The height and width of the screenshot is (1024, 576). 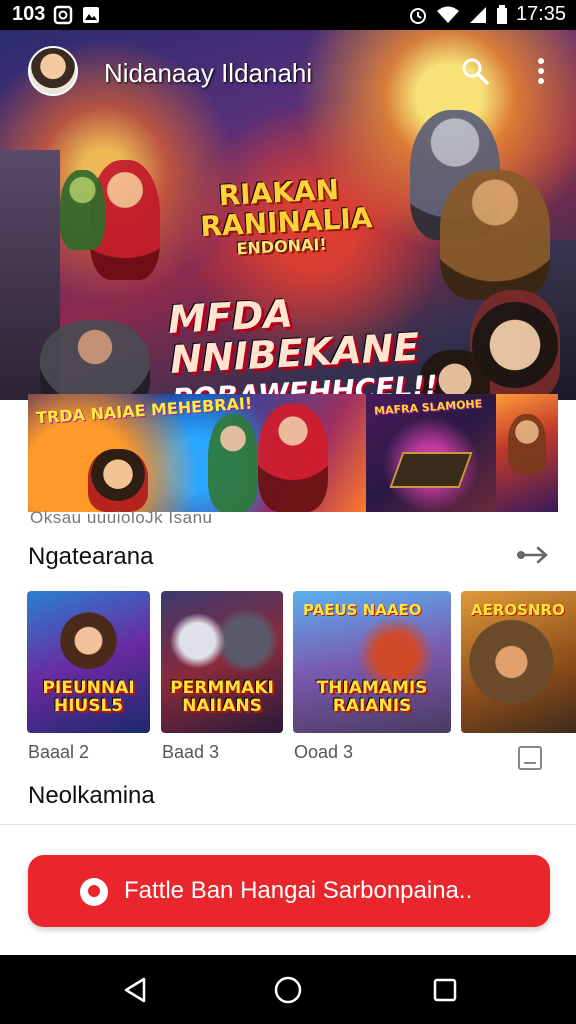 What do you see at coordinates (121, 517) in the screenshot?
I see `featured-caption: Oksau uuuioloJk Isanu` at bounding box center [121, 517].